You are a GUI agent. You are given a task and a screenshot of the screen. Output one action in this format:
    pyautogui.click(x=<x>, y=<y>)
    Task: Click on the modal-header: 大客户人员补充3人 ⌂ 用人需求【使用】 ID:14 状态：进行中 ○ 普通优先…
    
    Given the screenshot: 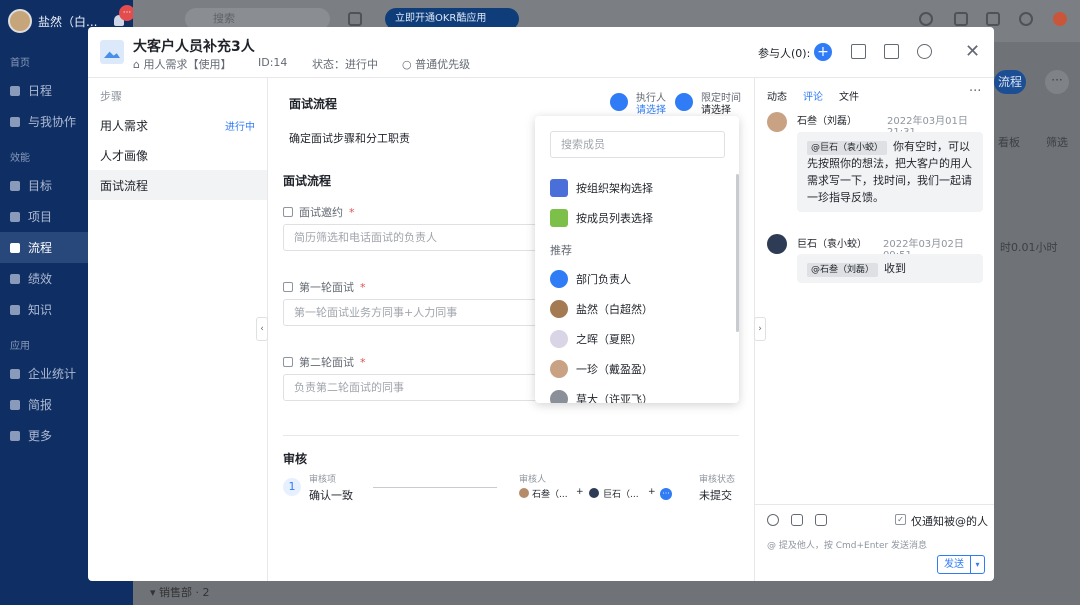 What is the action you would take?
    pyautogui.click(x=541, y=52)
    